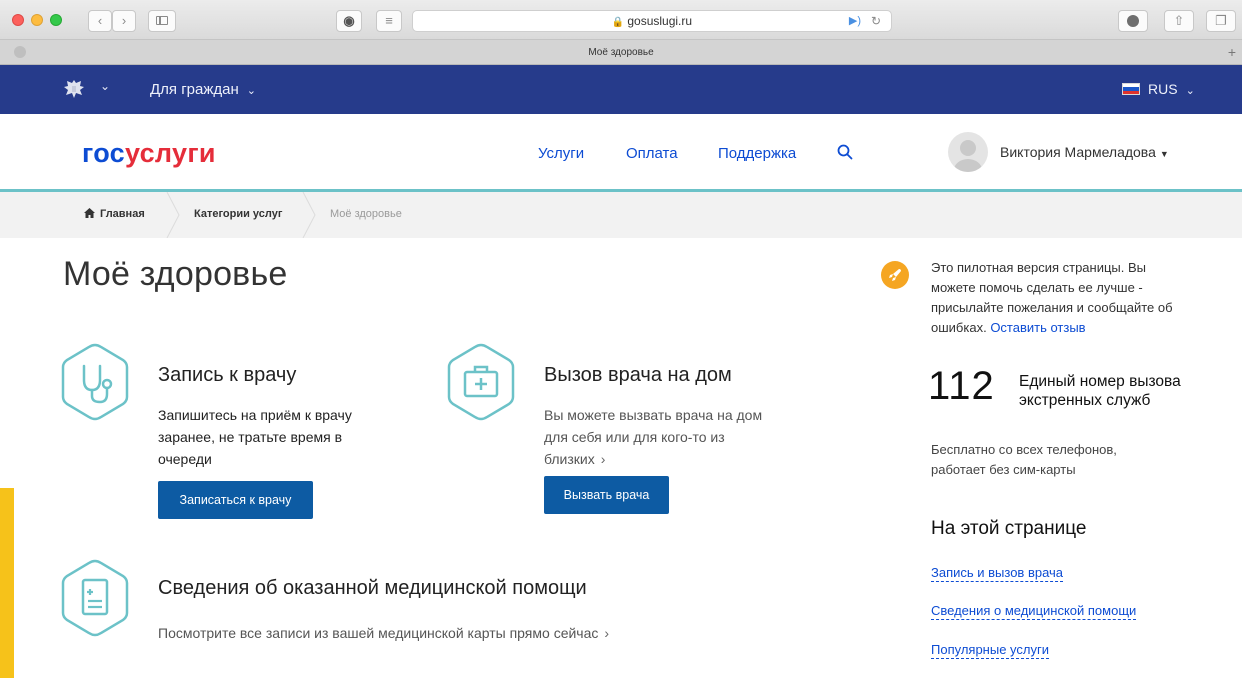 Image resolution: width=1242 pixels, height=678 pixels. What do you see at coordinates (95, 598) in the screenshot?
I see `medical-record-icon` at bounding box center [95, 598].